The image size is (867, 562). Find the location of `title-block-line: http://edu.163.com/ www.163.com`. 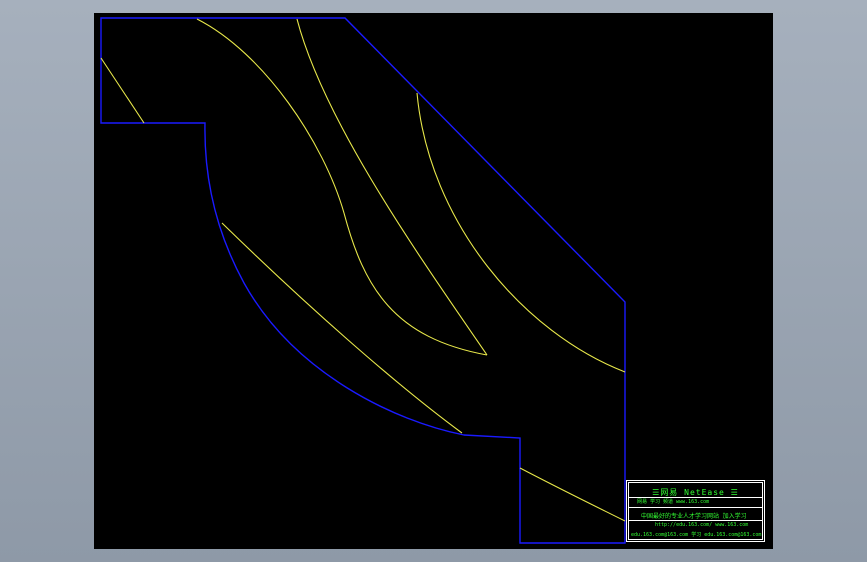

title-block-line: http://edu.163.com/ www.163.com is located at coordinates (702, 525).